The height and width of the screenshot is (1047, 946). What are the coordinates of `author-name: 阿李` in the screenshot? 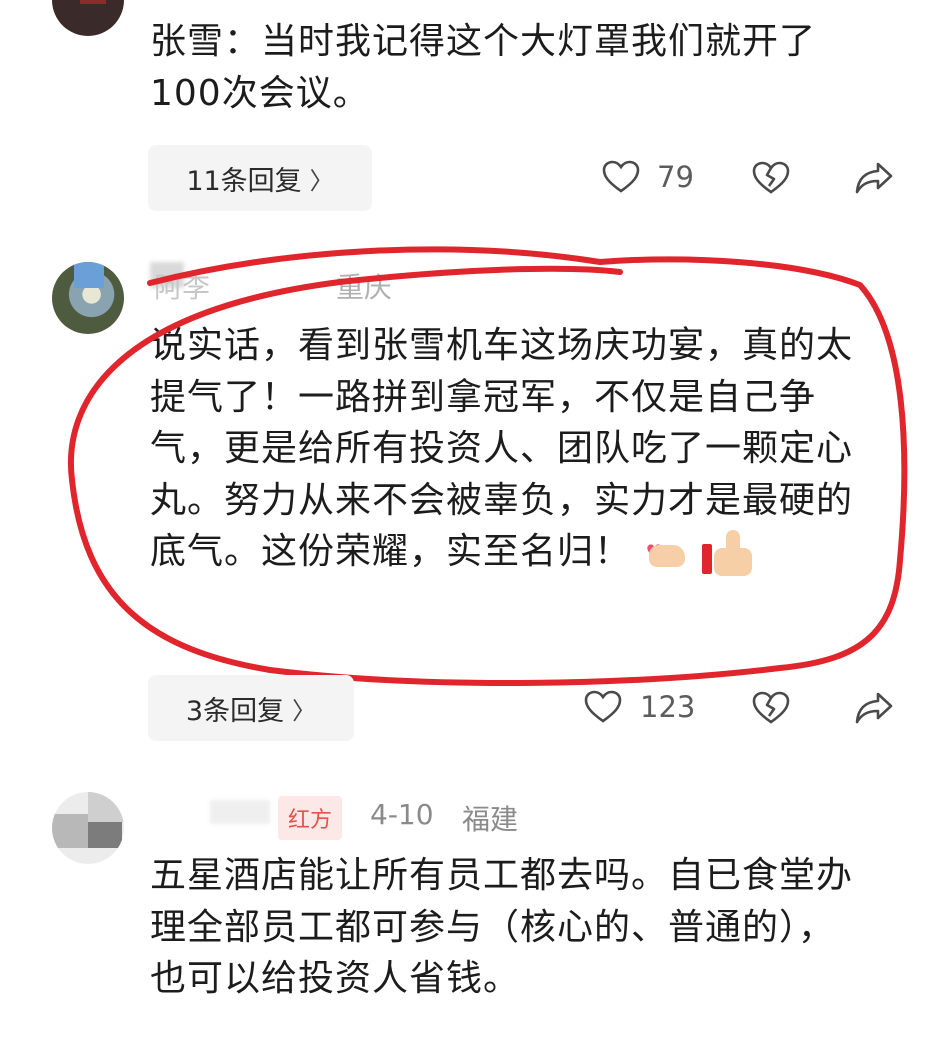 It's located at (182, 286).